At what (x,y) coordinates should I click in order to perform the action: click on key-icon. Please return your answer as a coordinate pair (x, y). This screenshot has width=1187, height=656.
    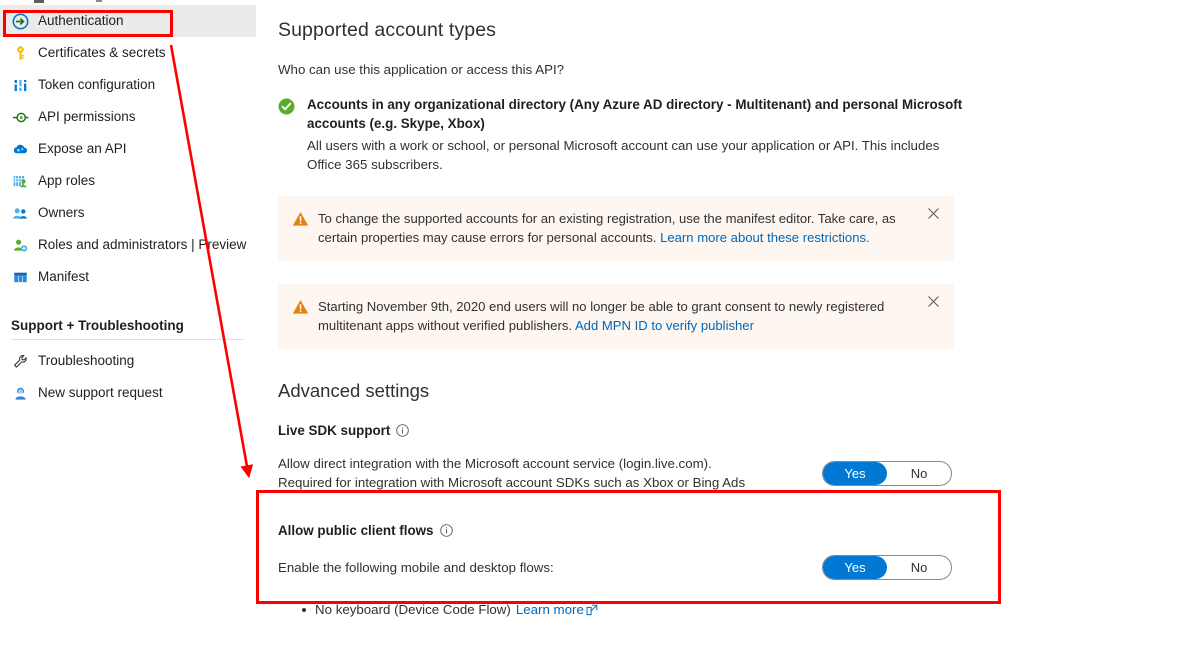
    Looking at the image, I should click on (20, 53).